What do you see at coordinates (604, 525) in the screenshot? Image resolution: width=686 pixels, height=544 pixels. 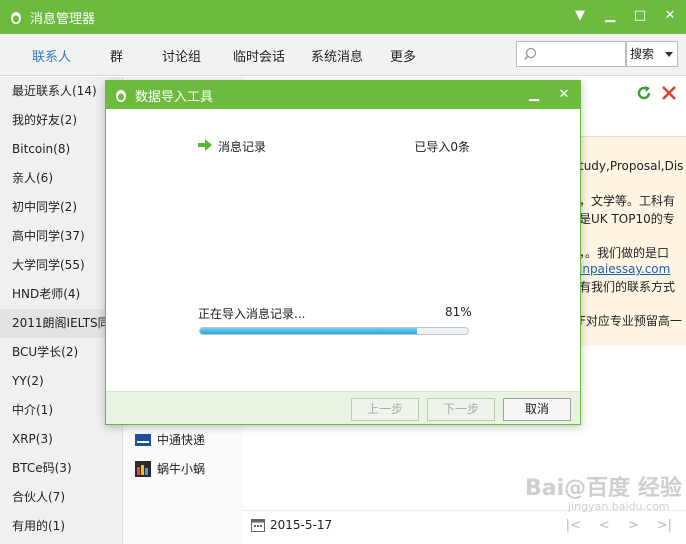 I see `prev-page-icon: <` at bounding box center [604, 525].